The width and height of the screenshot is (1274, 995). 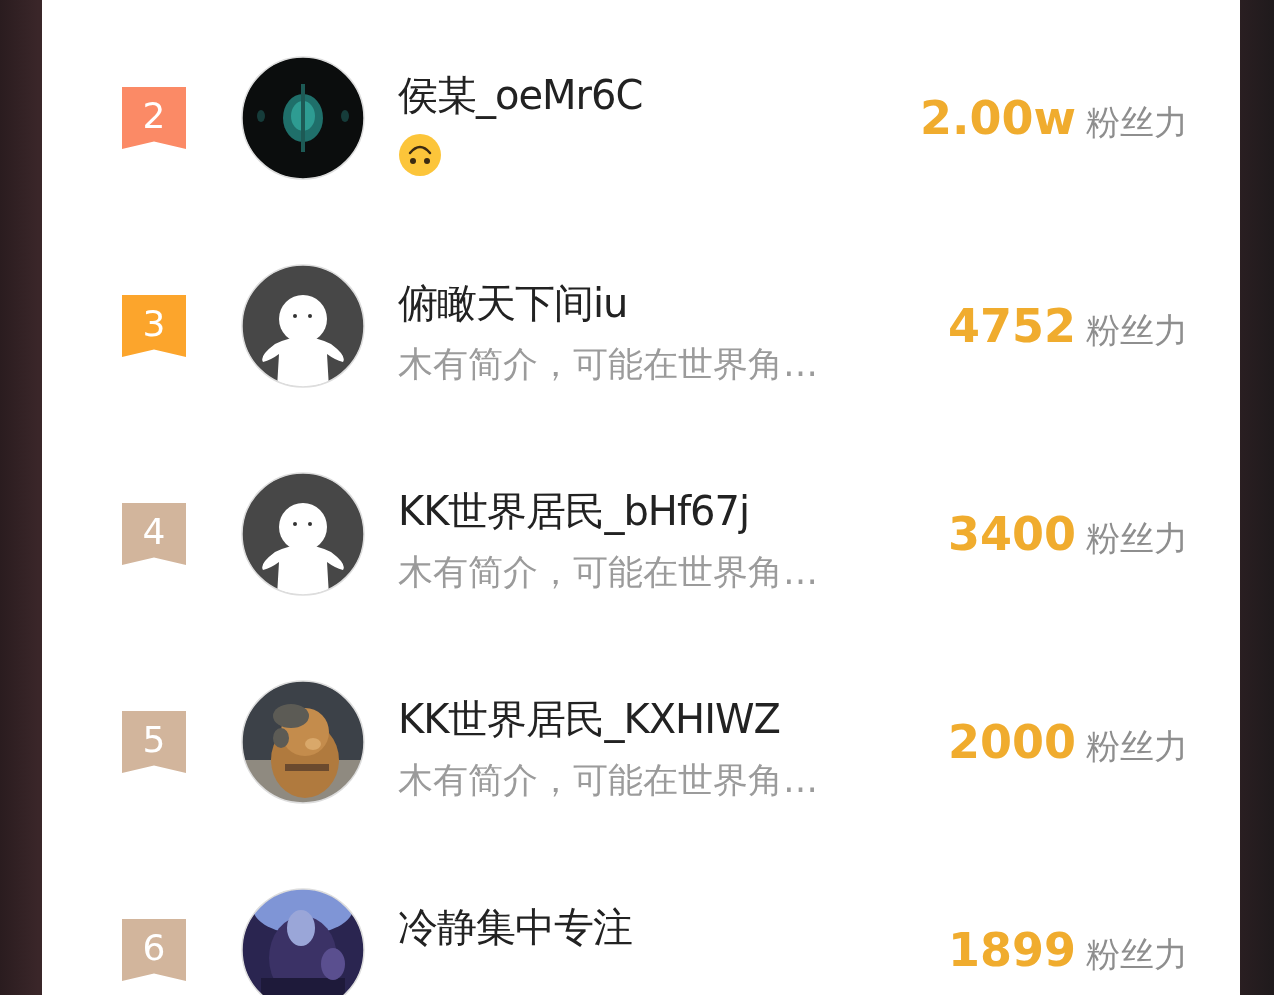 What do you see at coordinates (998, 117) in the screenshot?
I see `fan-score: 2.00w` at bounding box center [998, 117].